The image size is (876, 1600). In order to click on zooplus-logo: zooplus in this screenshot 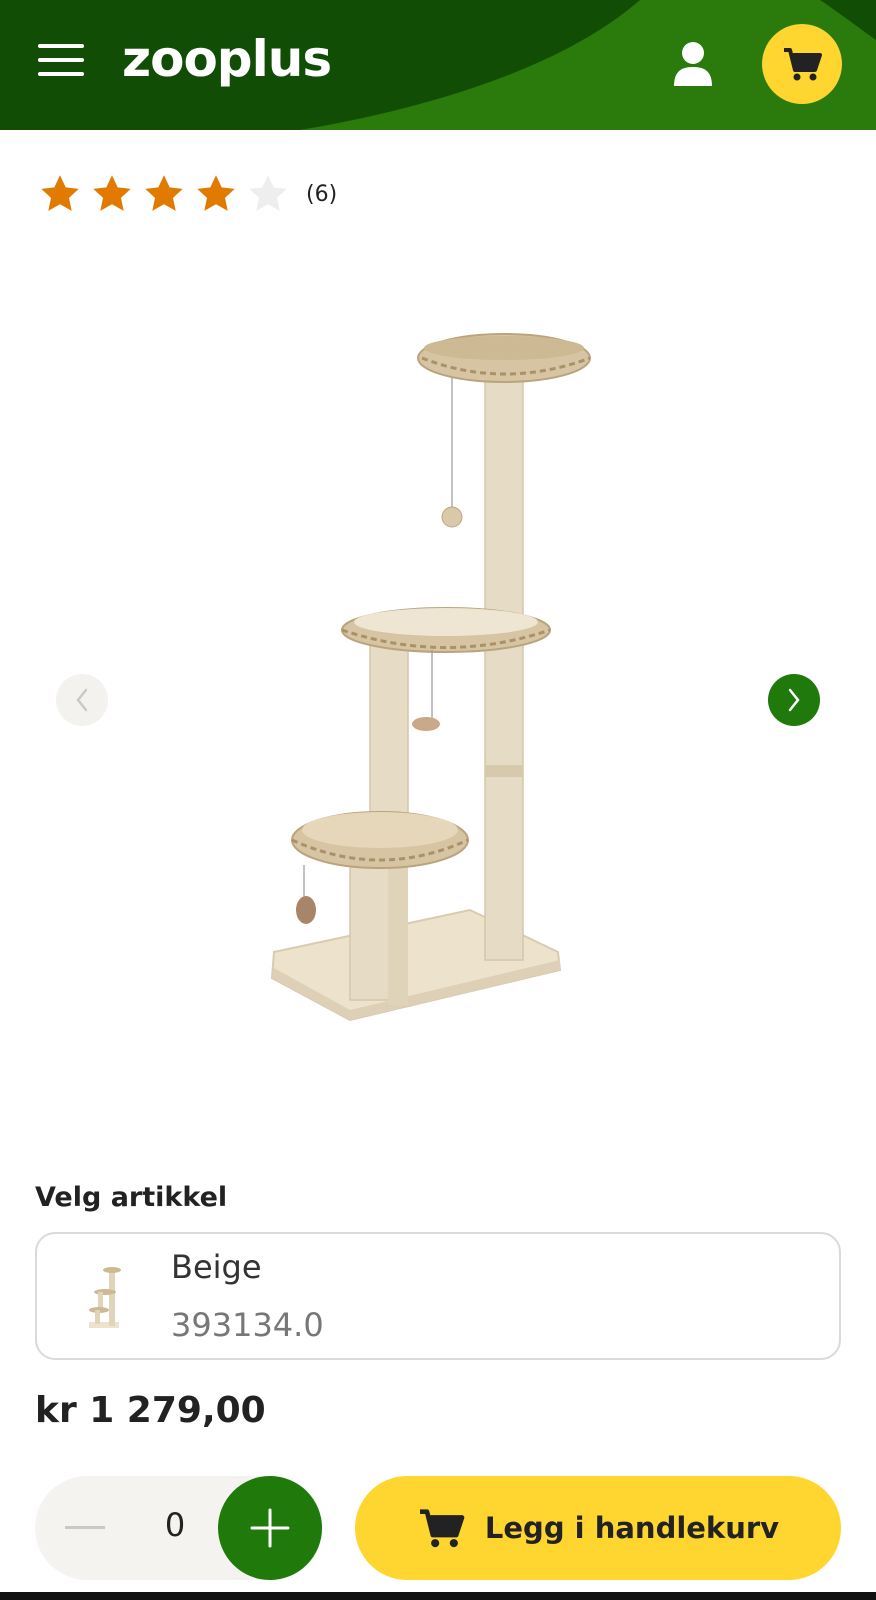, I will do `click(227, 59)`.